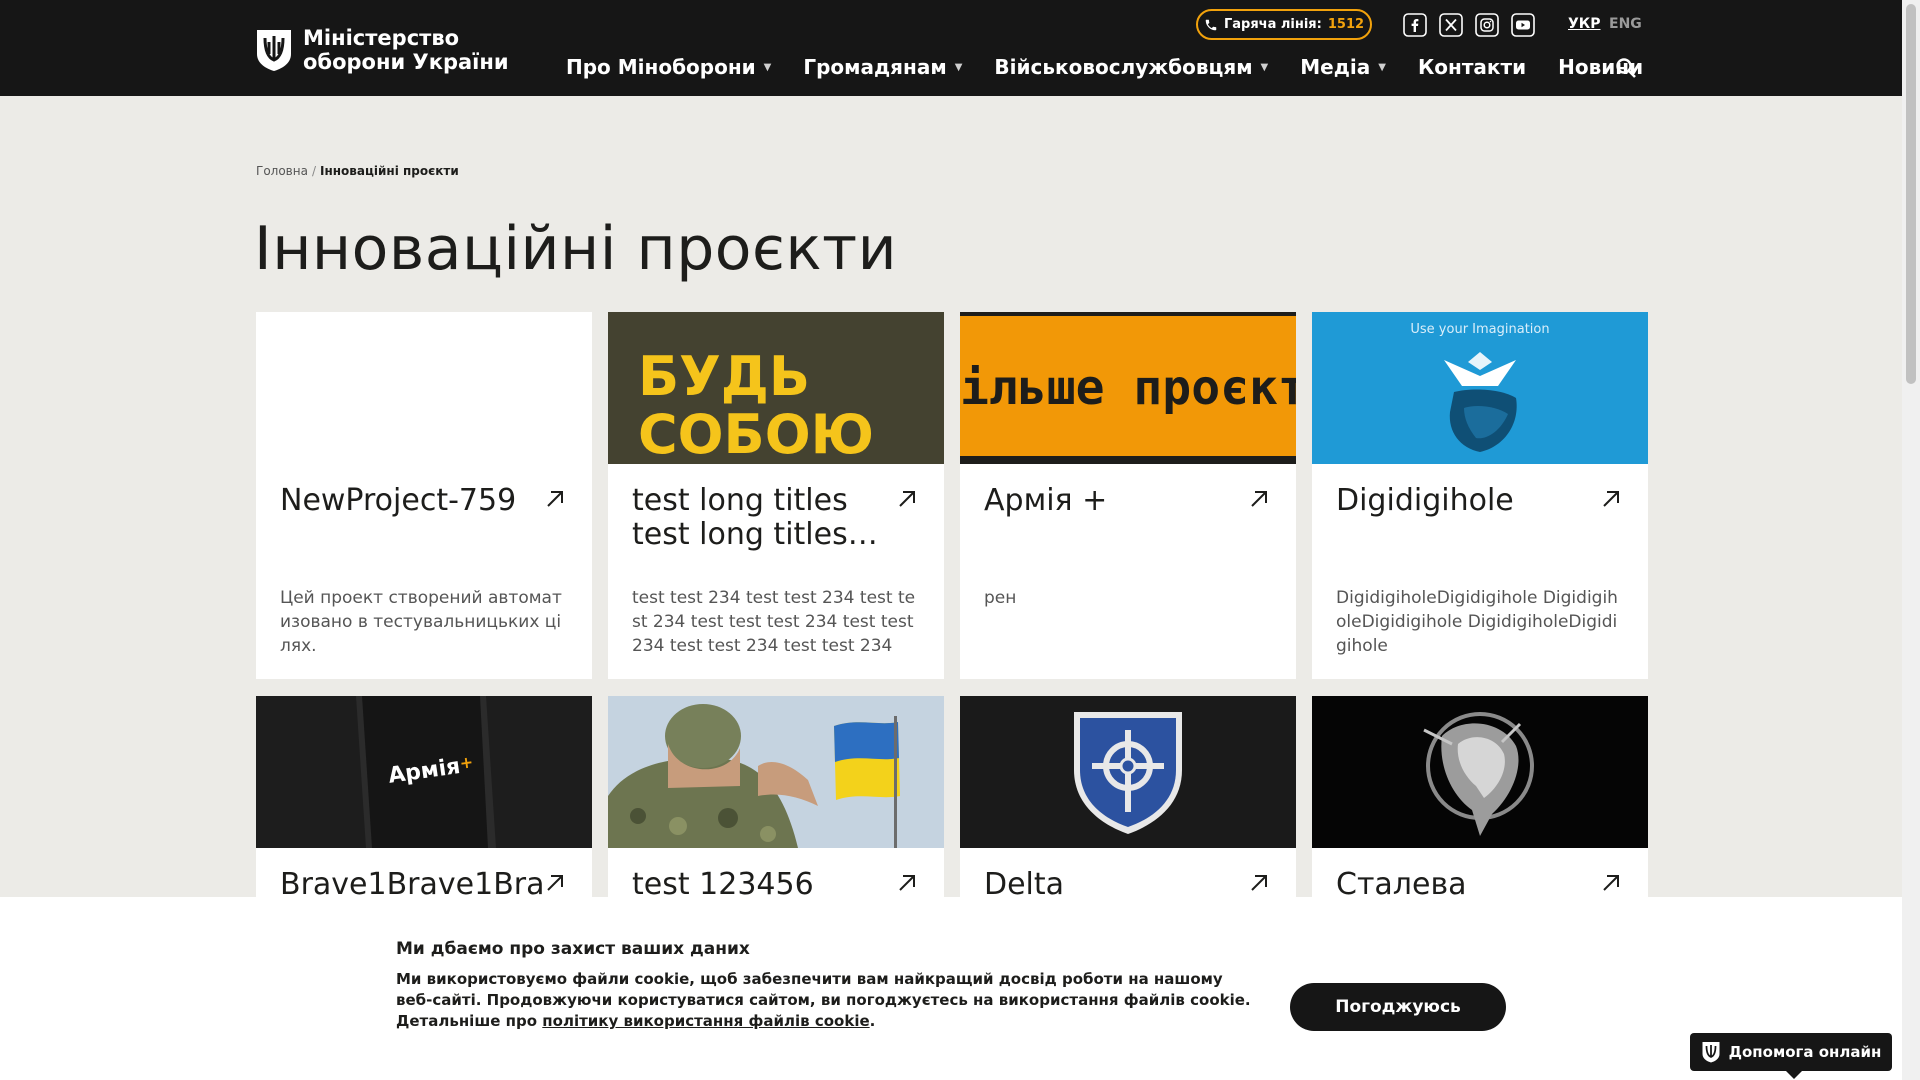 The image size is (1920, 1080). I want to click on scrollbar-thumb, so click(1911, 194).